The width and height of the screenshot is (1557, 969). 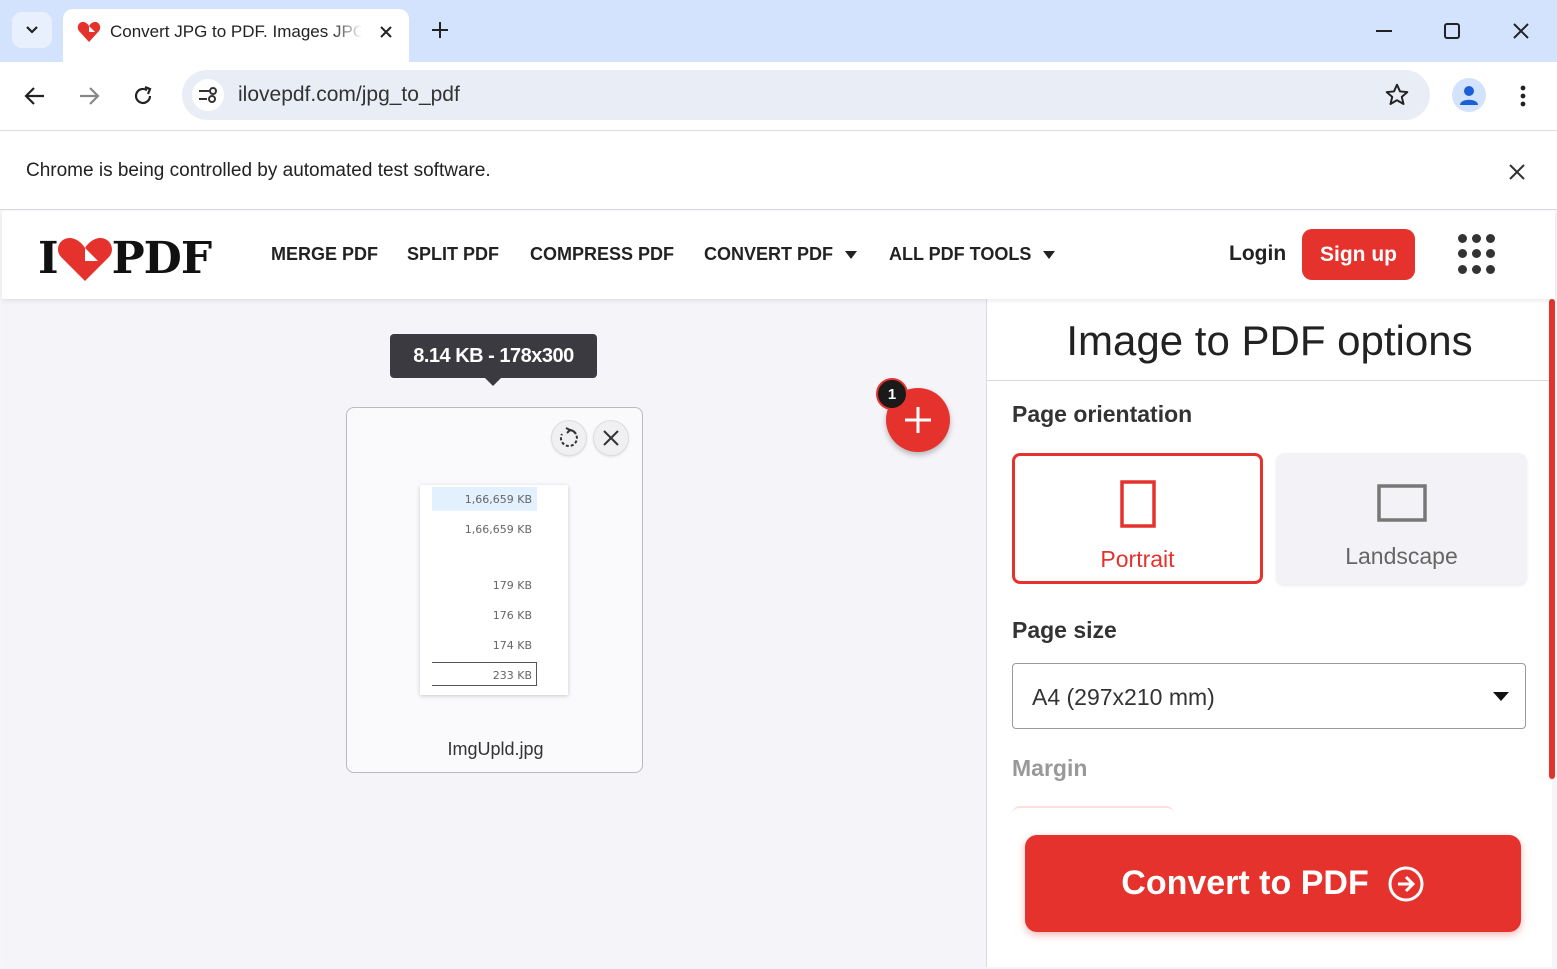 I want to click on file-count-badge: 1, so click(x=892, y=394).